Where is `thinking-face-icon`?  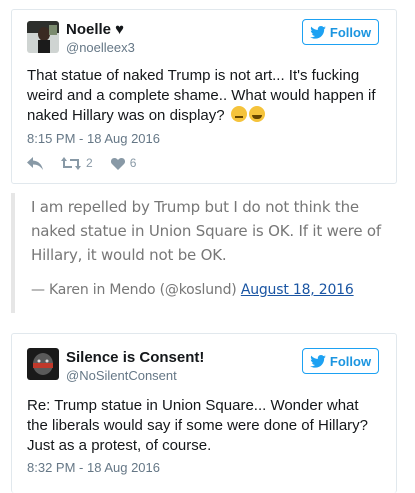
thinking-face-icon is located at coordinates (238, 114).